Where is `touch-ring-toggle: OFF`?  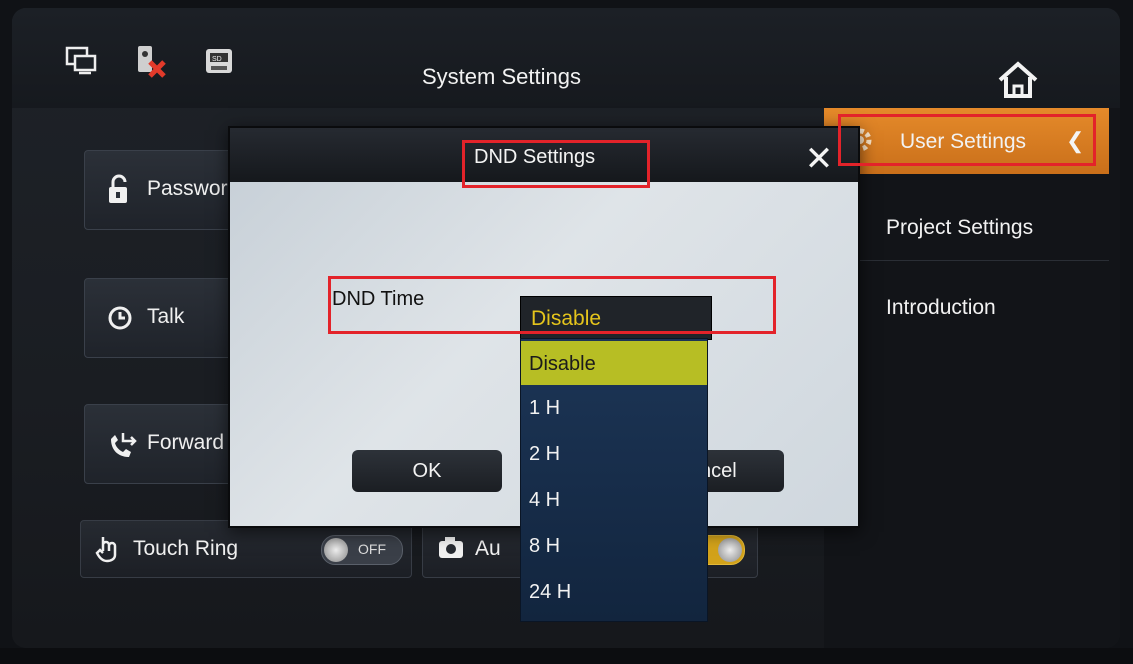 touch-ring-toggle: OFF is located at coordinates (362, 550).